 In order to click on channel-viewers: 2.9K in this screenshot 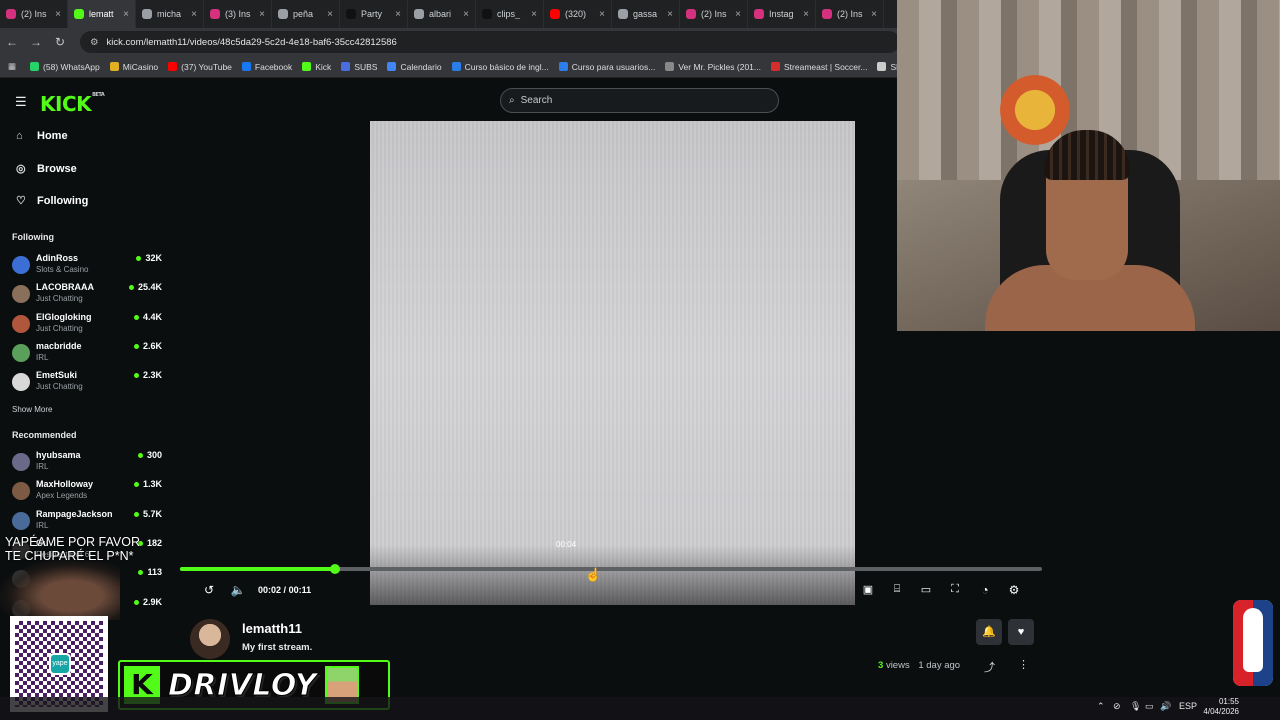, I will do `click(148, 602)`.